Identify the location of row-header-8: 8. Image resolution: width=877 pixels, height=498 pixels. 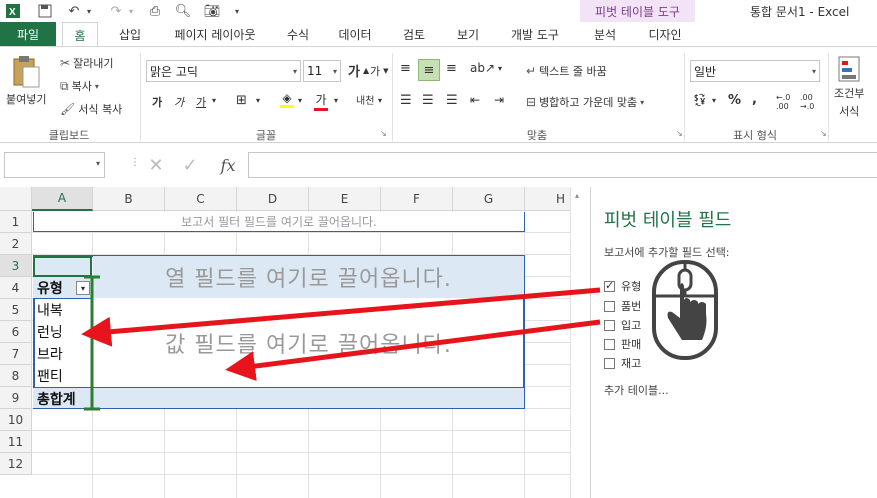
(16, 376).